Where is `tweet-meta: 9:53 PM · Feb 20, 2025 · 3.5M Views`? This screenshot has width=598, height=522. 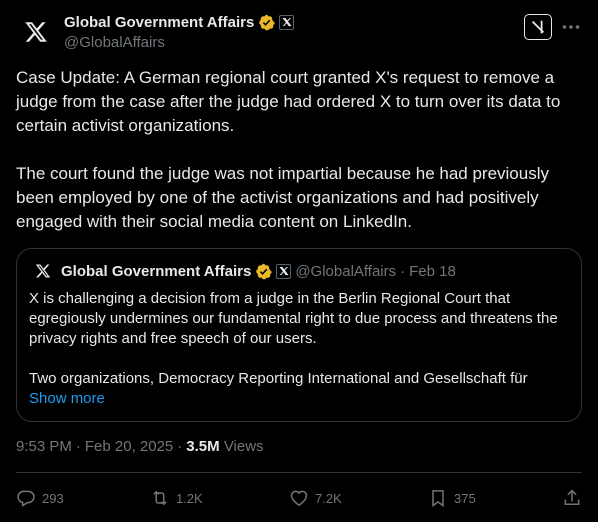
tweet-meta: 9:53 PM · Feb 20, 2025 · 3.5M Views is located at coordinates (140, 446).